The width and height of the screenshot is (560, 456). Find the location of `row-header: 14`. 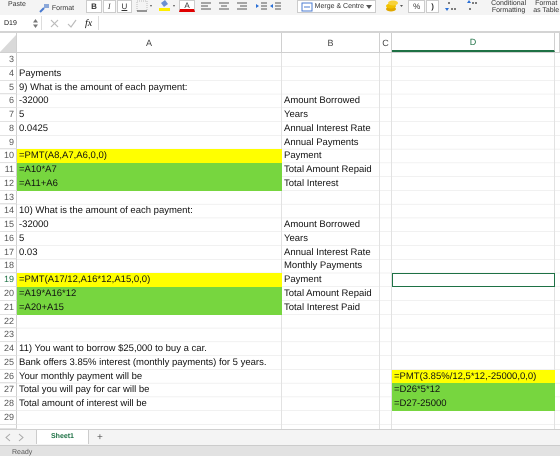

row-header: 14 is located at coordinates (8, 211).